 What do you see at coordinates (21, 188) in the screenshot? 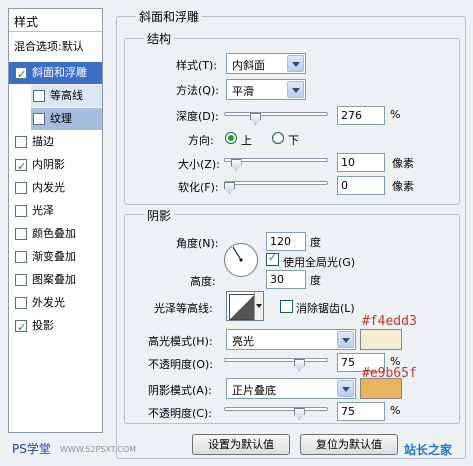
I see `inner-glow-checkbox` at bounding box center [21, 188].